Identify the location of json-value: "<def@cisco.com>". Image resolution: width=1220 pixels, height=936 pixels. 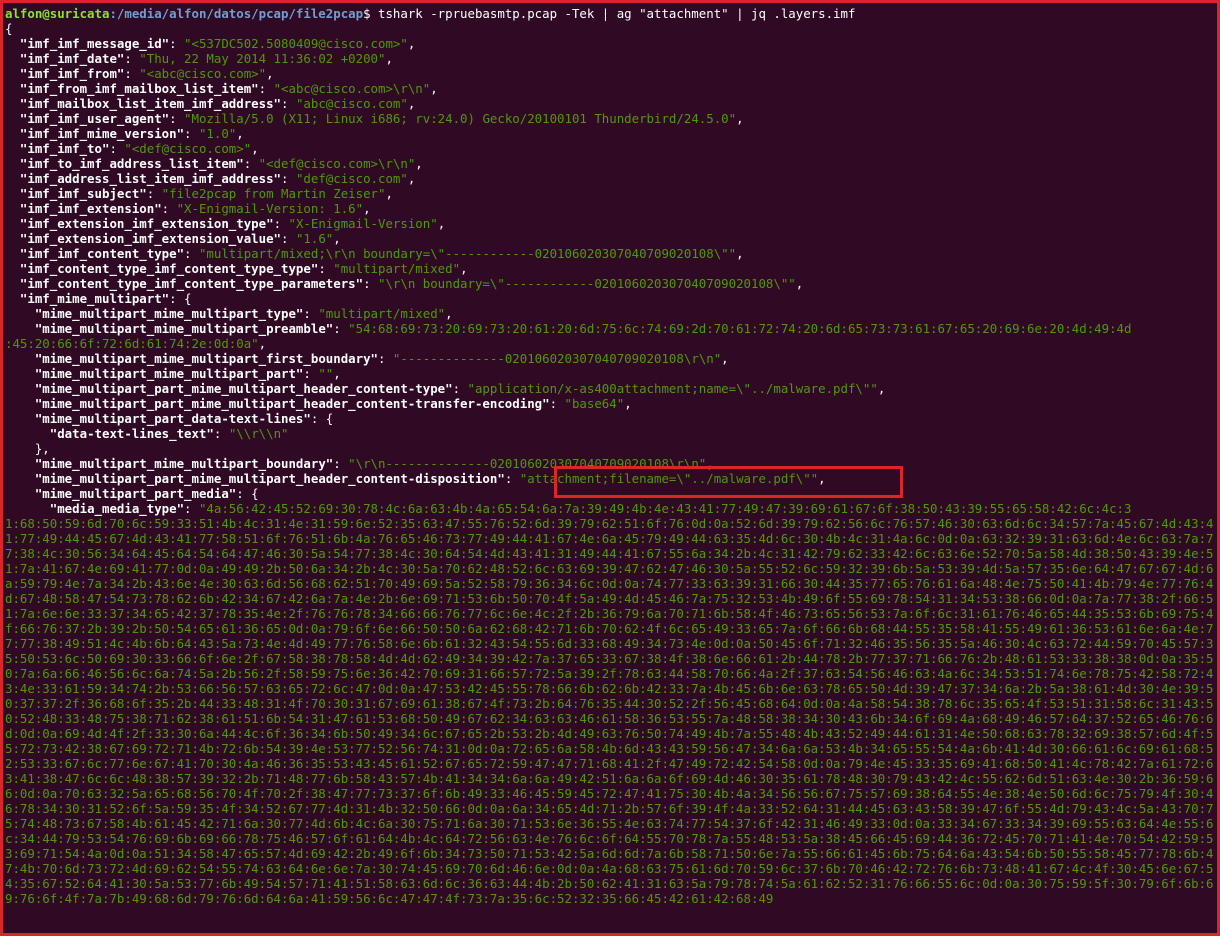
(188, 148).